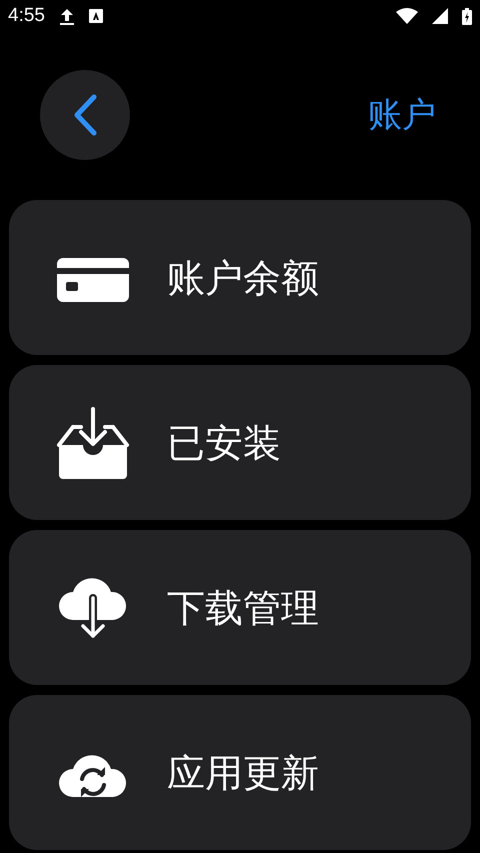 This screenshot has width=480, height=853. I want to click on keyboard-app-icon, so click(95, 16).